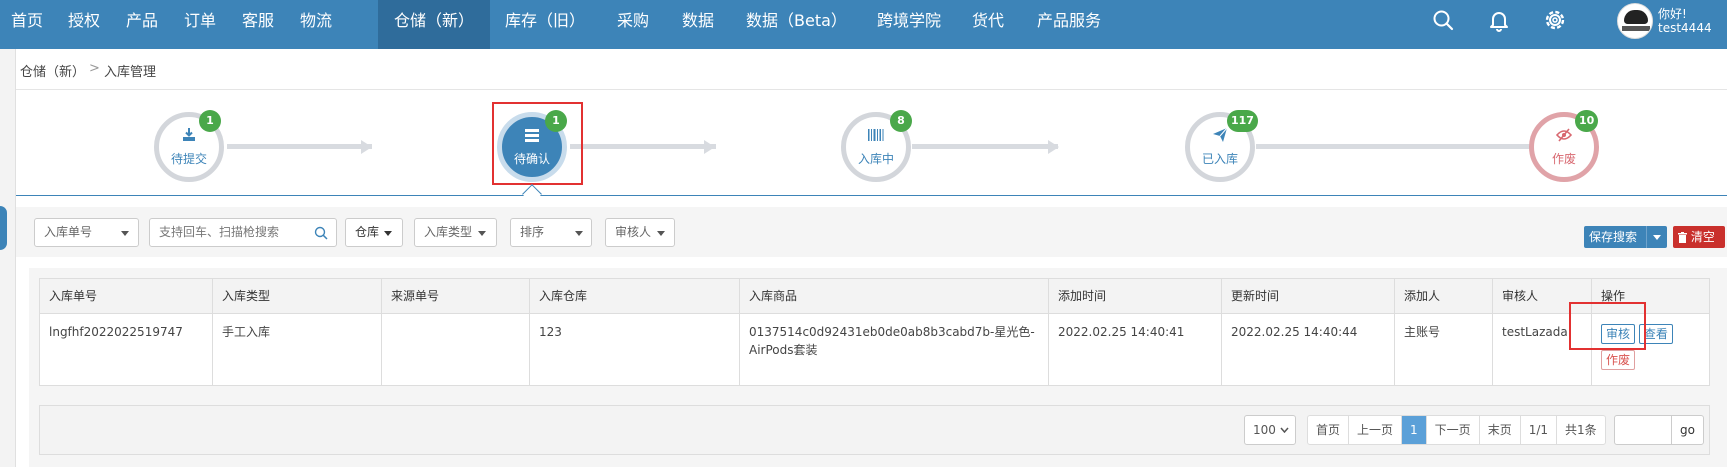 Image resolution: width=1727 pixels, height=467 pixels. I want to click on step-count-badge: 10, so click(1587, 121).